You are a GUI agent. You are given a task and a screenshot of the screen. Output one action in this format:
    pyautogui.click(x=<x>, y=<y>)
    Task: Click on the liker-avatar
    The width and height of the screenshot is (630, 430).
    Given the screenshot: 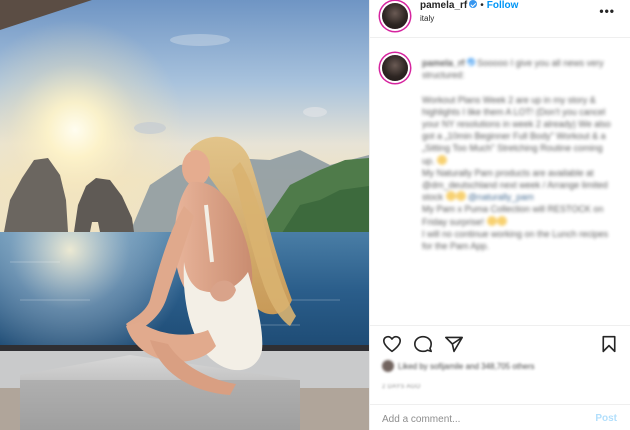 What is the action you would take?
    pyautogui.click(x=388, y=366)
    